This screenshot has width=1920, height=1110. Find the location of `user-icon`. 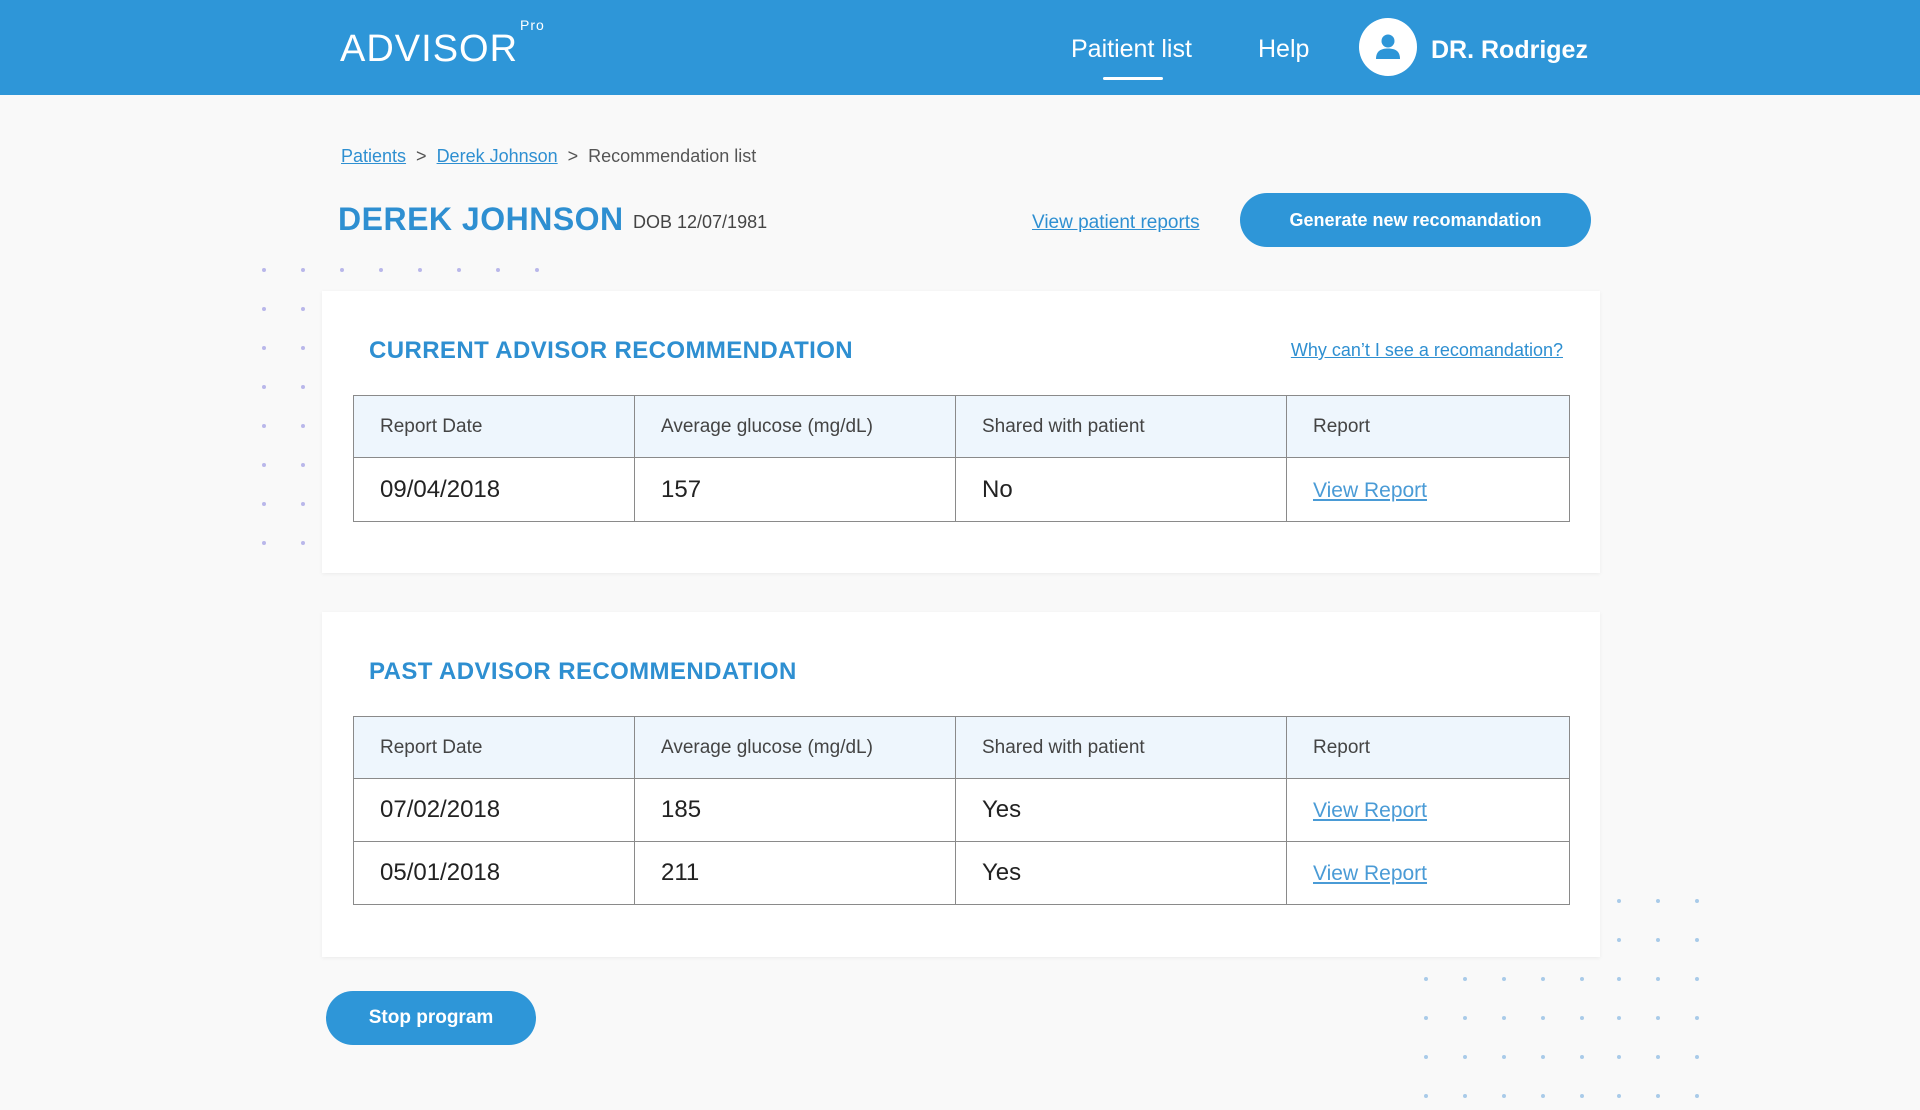

user-icon is located at coordinates (1388, 46).